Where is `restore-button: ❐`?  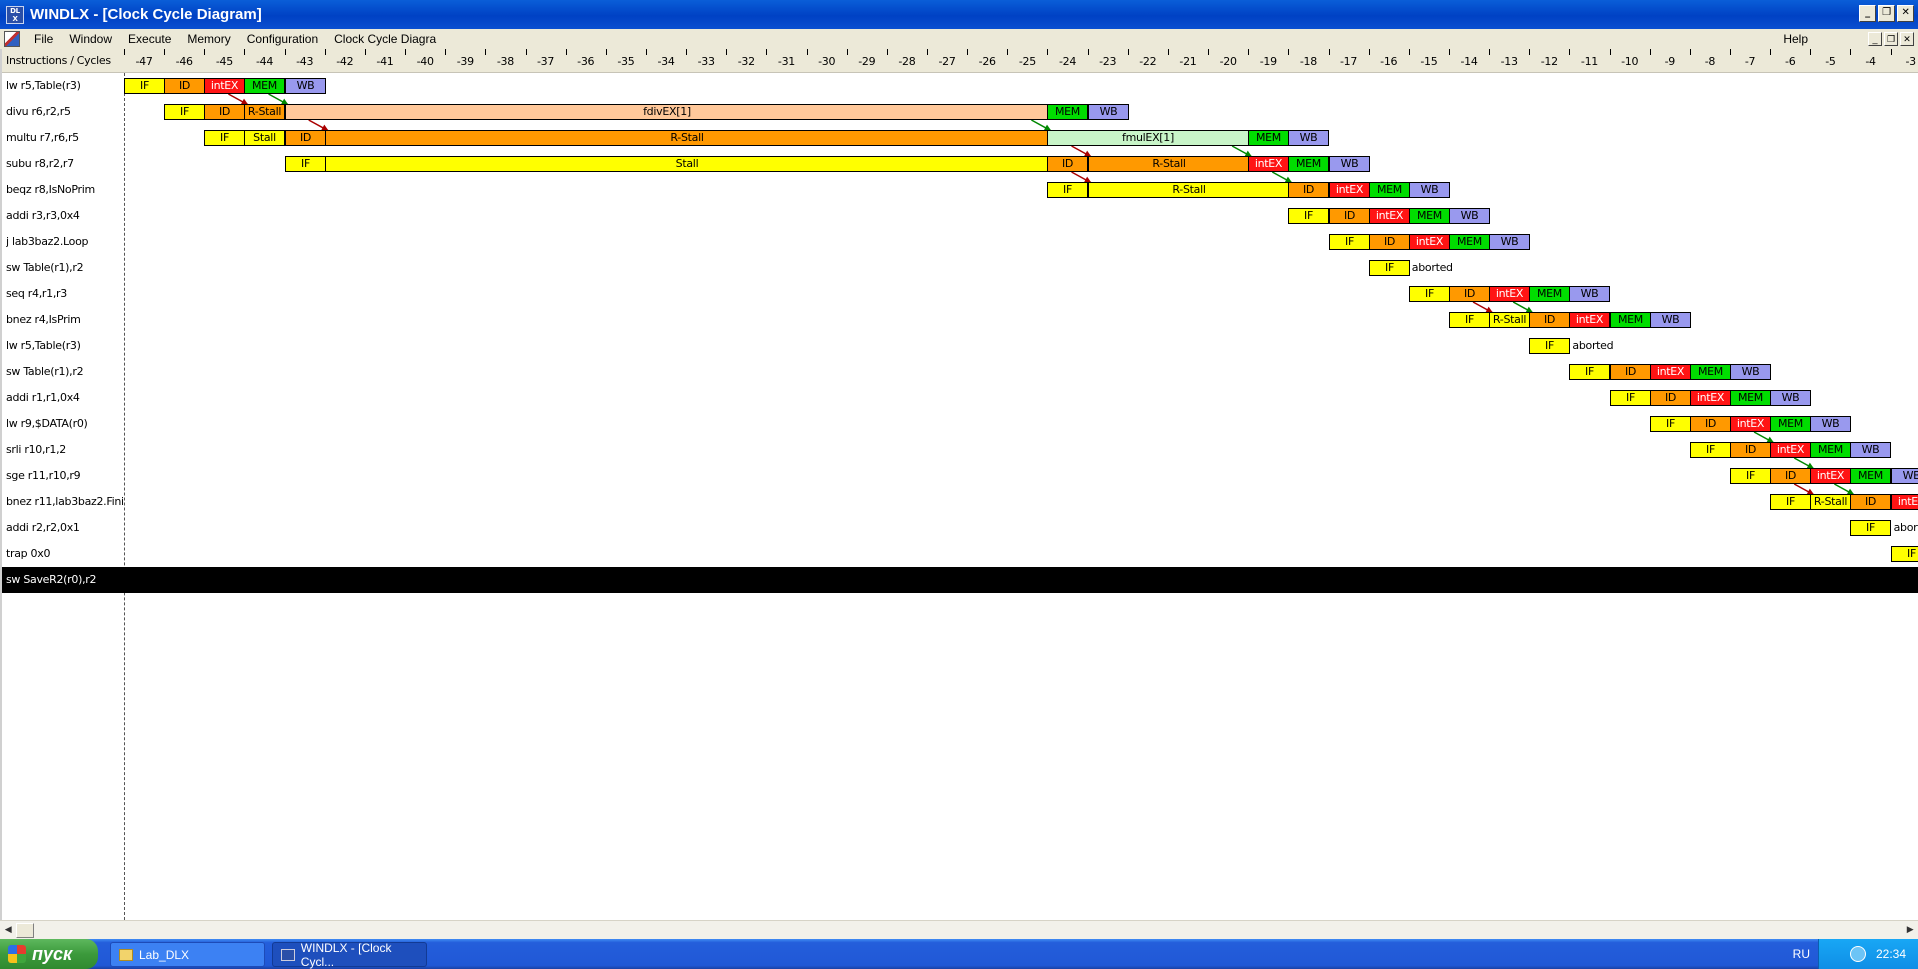 restore-button: ❐ is located at coordinates (1886, 13).